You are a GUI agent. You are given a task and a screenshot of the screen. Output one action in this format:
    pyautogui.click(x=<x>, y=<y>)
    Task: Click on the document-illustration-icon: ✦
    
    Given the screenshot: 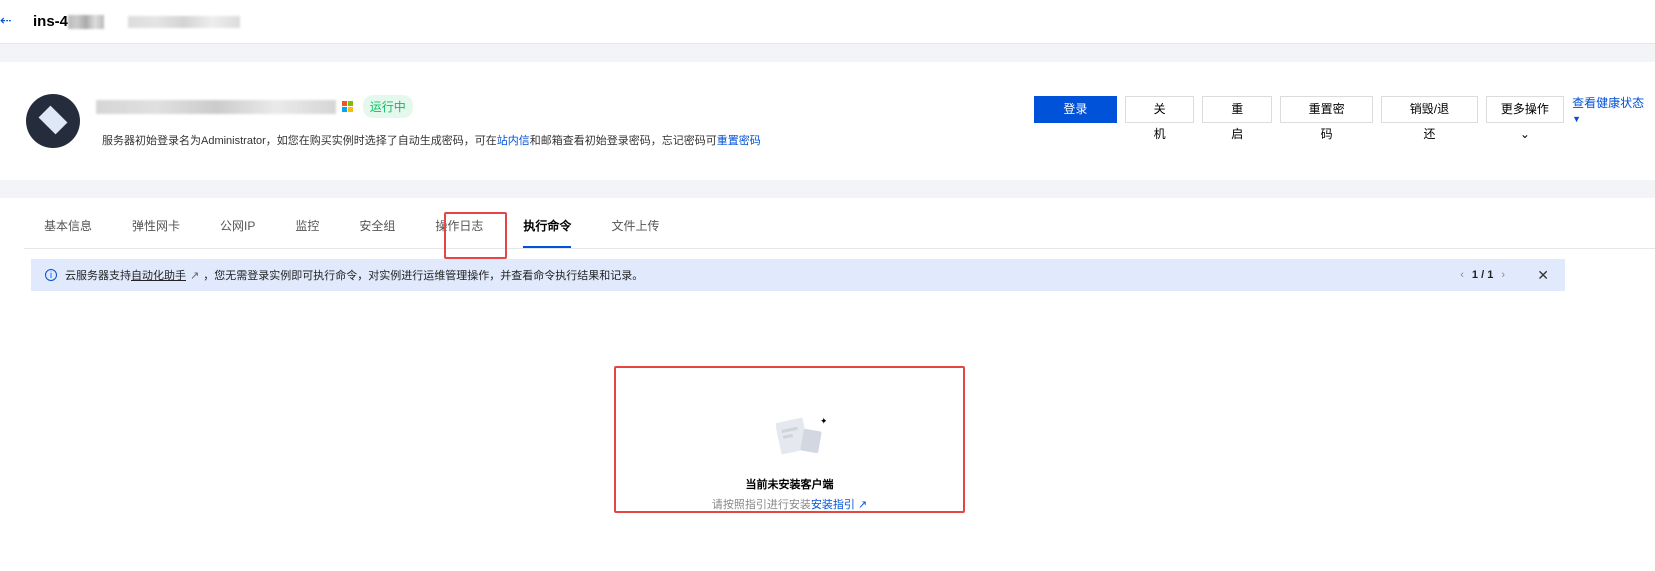 What is the action you would take?
    pyautogui.click(x=801, y=435)
    